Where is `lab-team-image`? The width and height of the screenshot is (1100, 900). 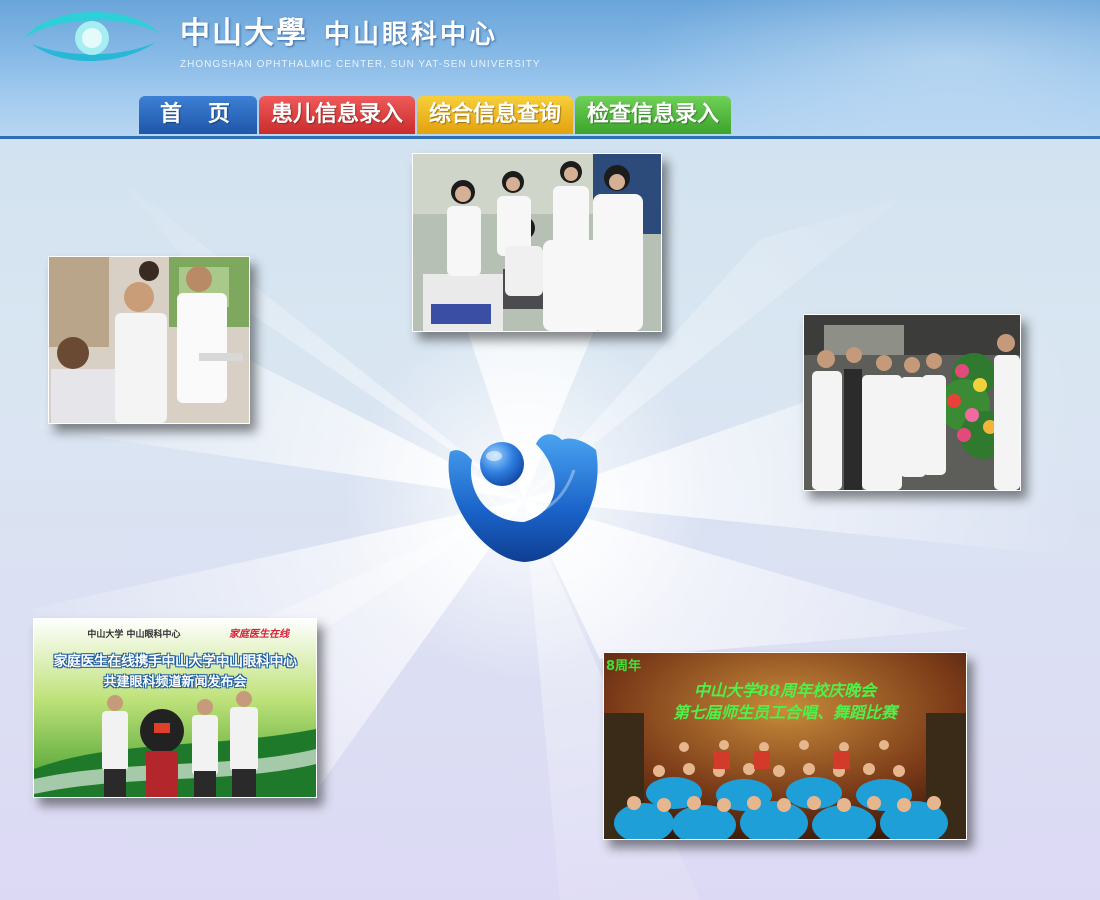 lab-team-image is located at coordinates (537, 242).